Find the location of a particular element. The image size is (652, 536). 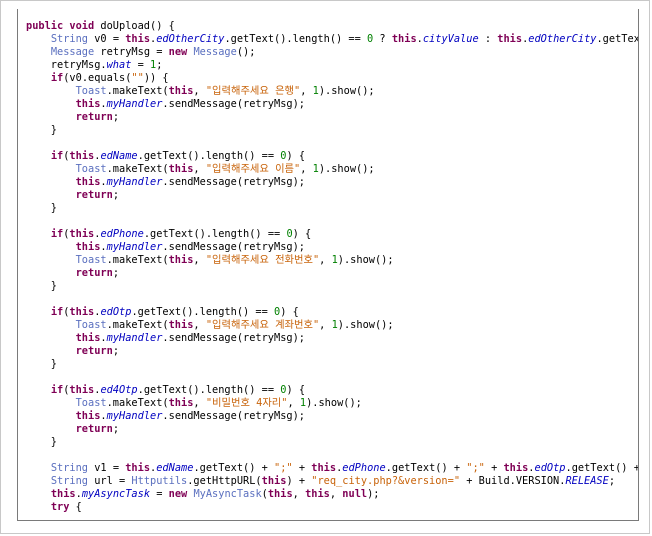

code-token: myAsyncTask is located at coordinates (116, 494).